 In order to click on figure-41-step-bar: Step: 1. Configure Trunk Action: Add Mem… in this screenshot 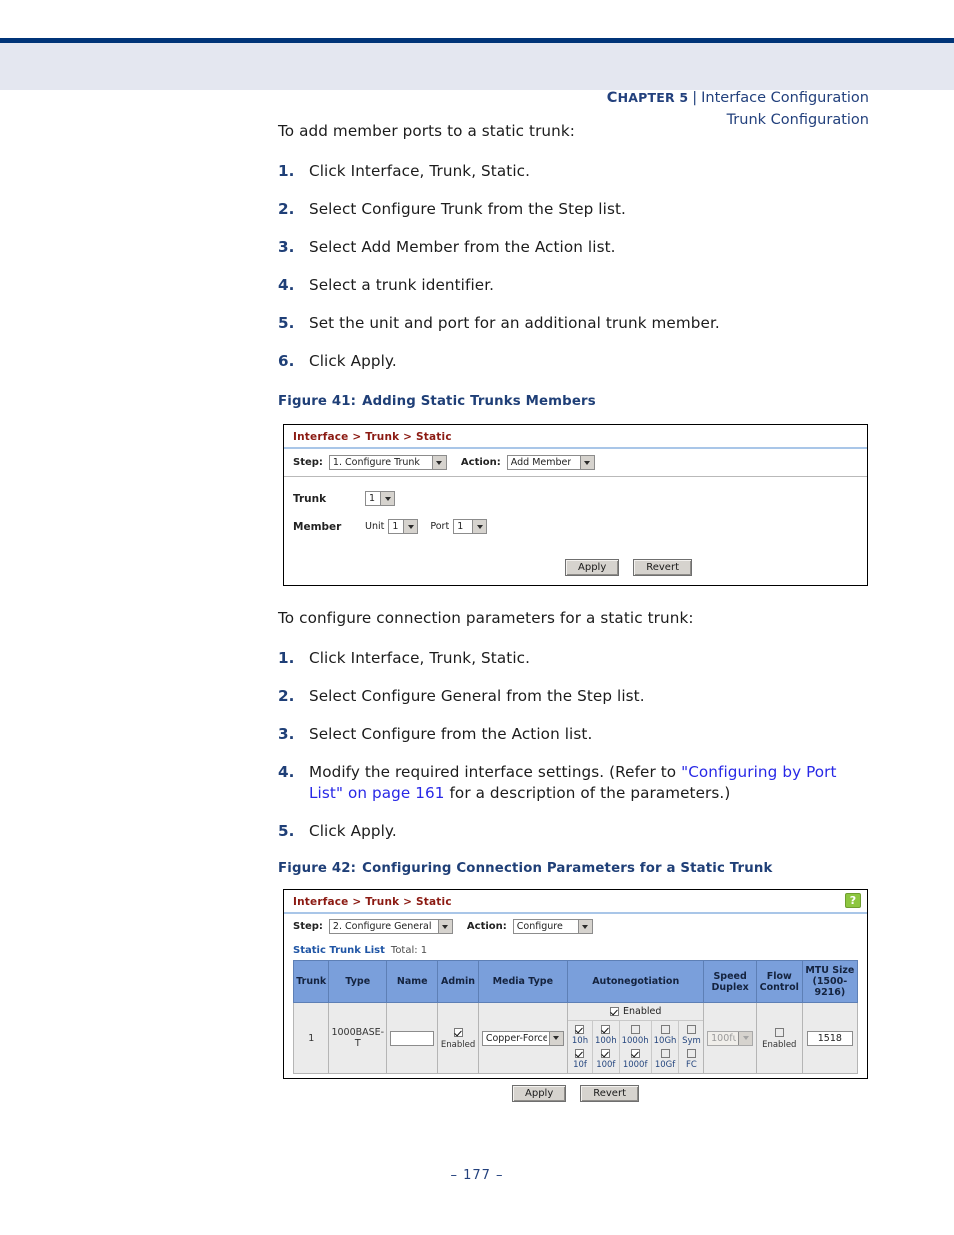, I will do `click(575, 463)`.